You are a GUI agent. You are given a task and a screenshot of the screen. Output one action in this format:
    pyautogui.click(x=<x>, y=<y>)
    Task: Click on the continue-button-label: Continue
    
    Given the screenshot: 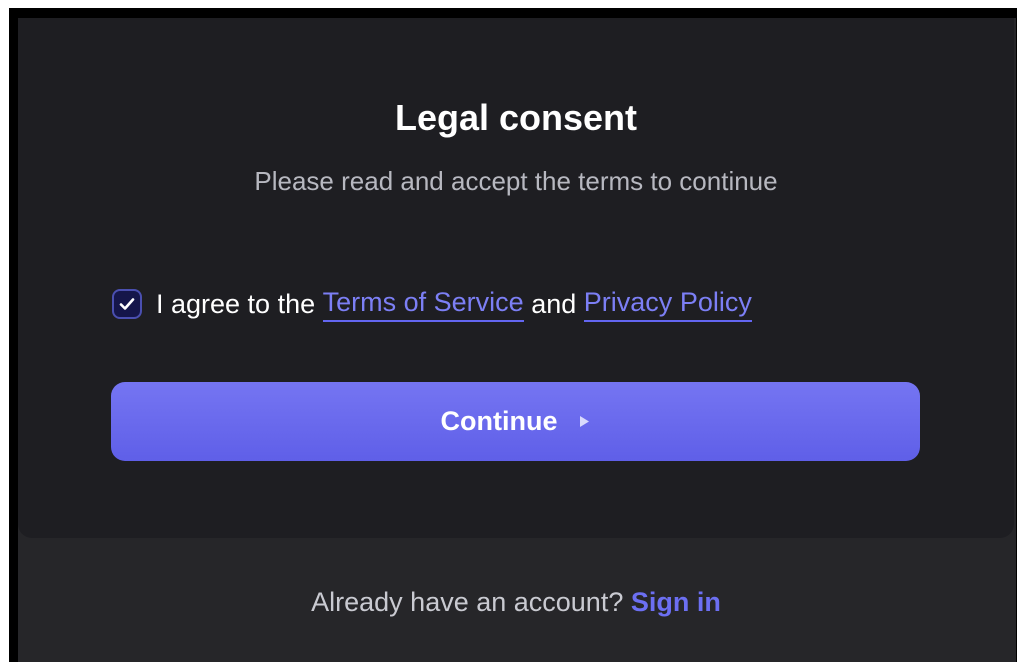 What is the action you would take?
    pyautogui.click(x=499, y=421)
    